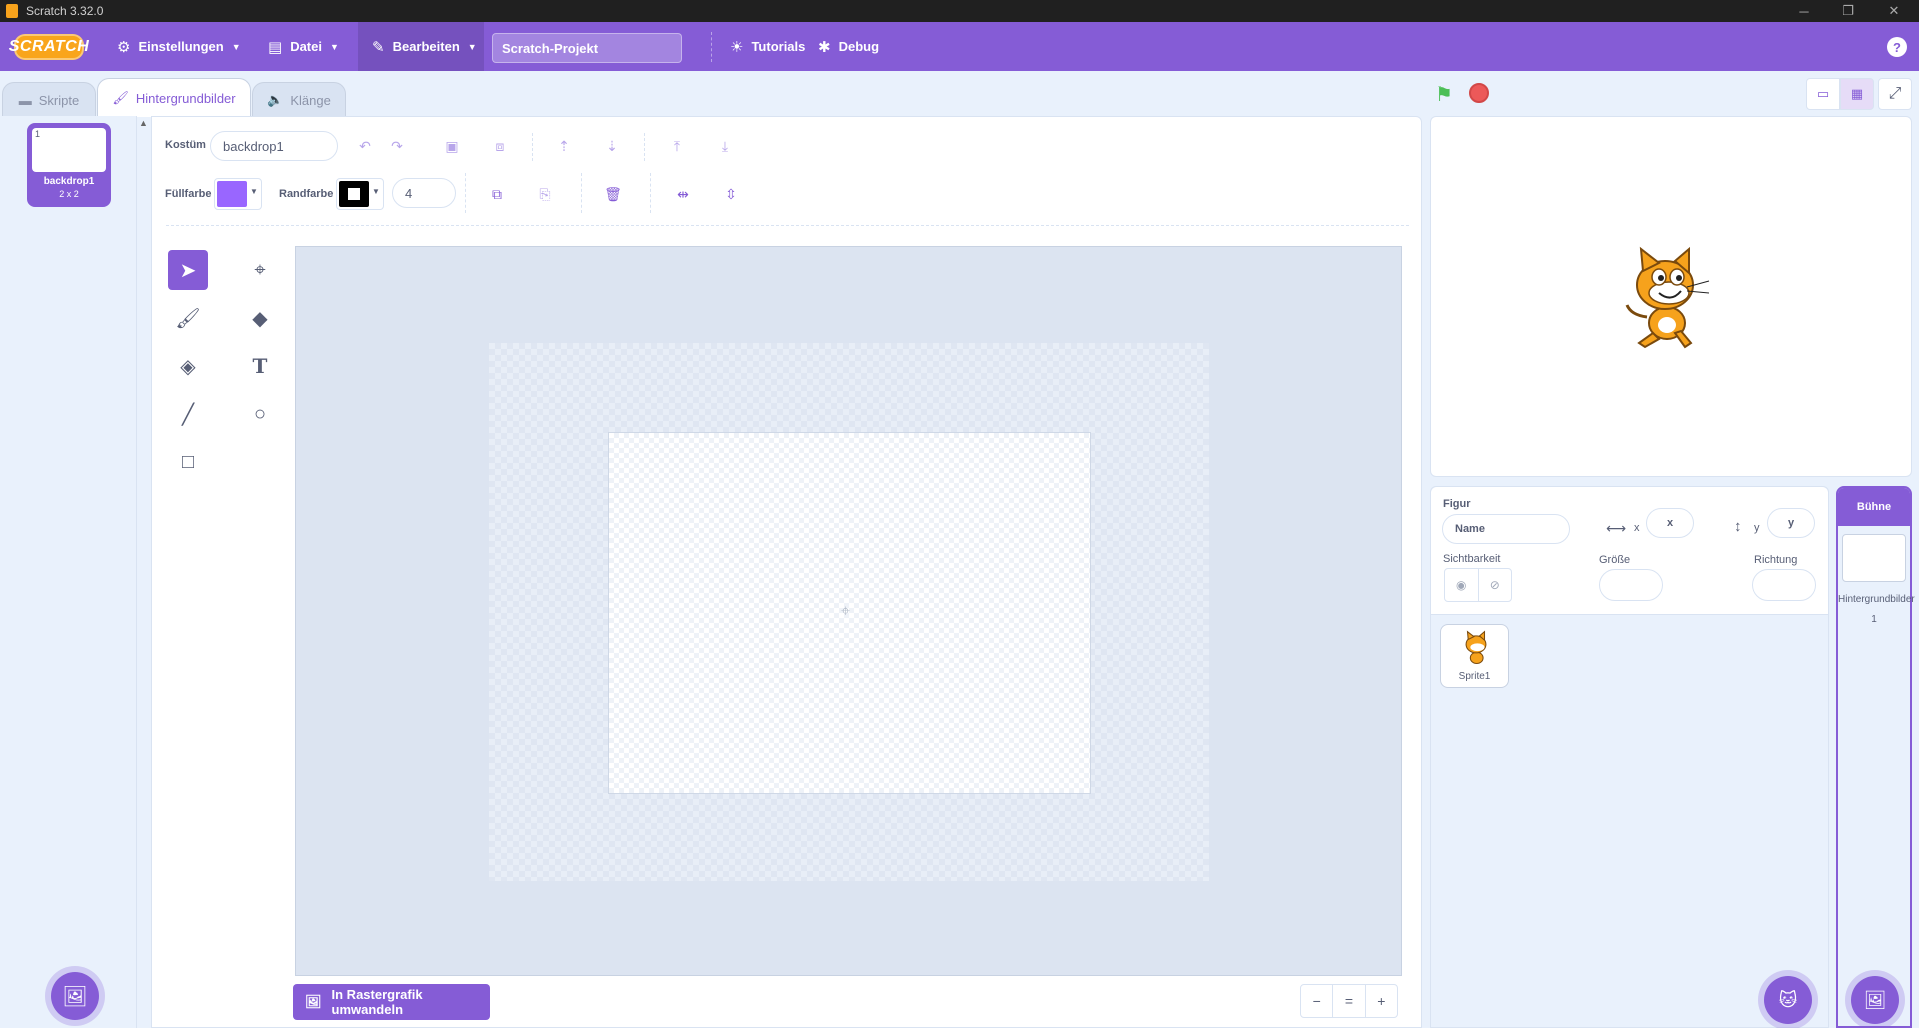 This screenshot has width=1919, height=1028. What do you see at coordinates (1506, 529) in the screenshot?
I see `sprite-name-input: Name` at bounding box center [1506, 529].